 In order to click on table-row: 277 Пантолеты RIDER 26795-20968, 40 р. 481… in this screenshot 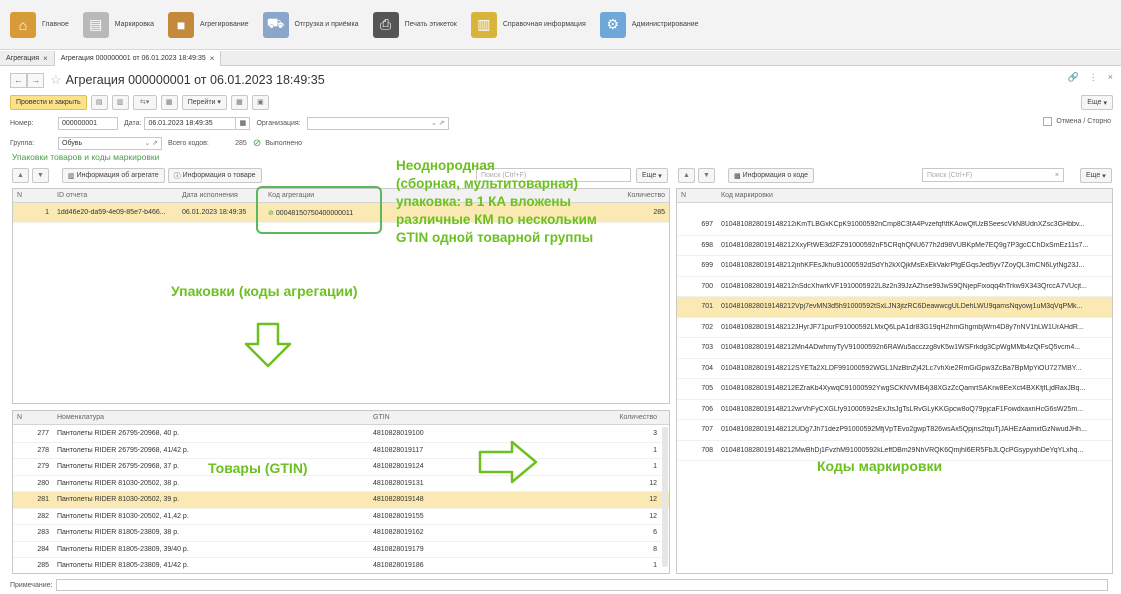, I will do `click(341, 434)`.